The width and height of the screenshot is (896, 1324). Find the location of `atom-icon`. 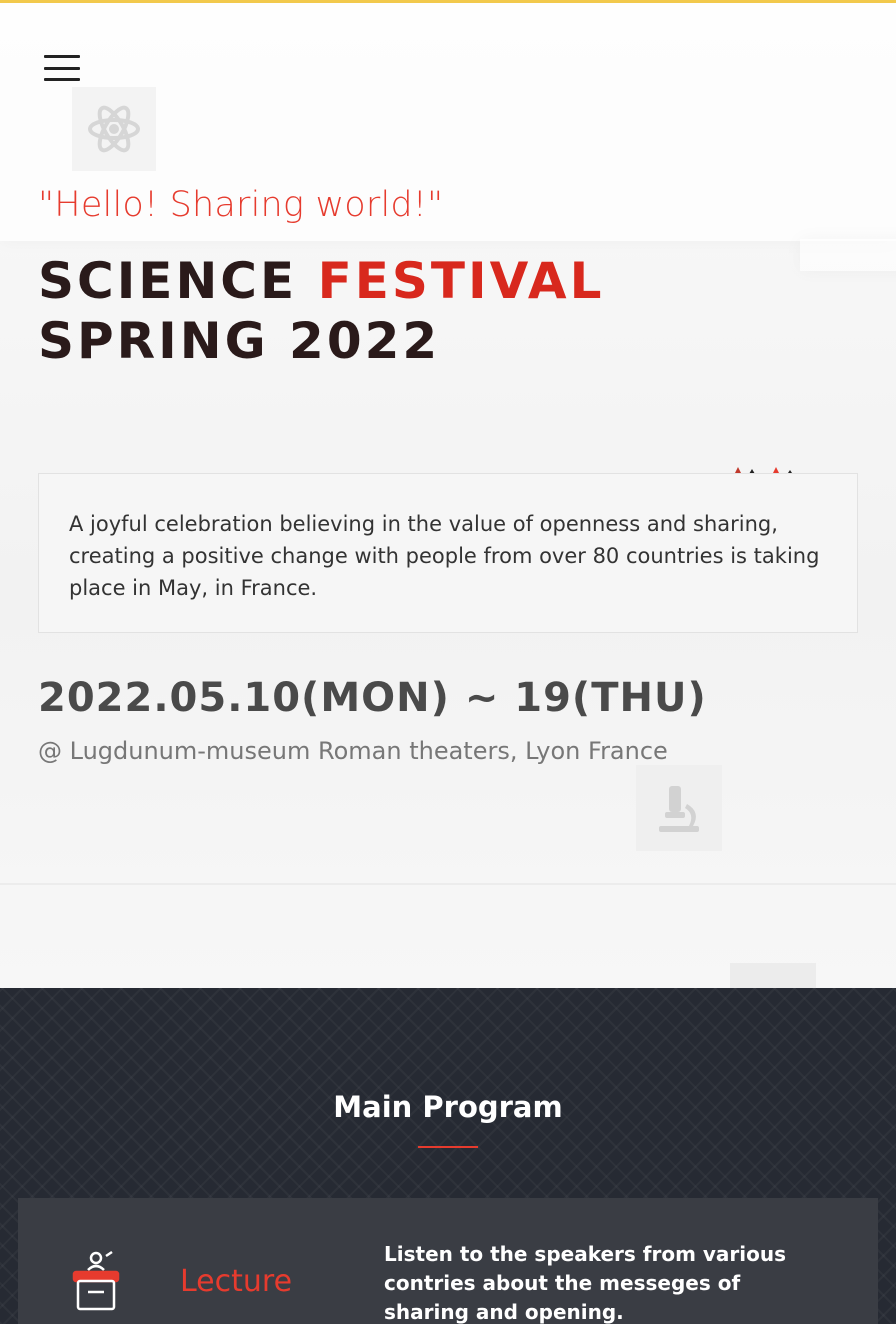

atom-icon is located at coordinates (114, 129).